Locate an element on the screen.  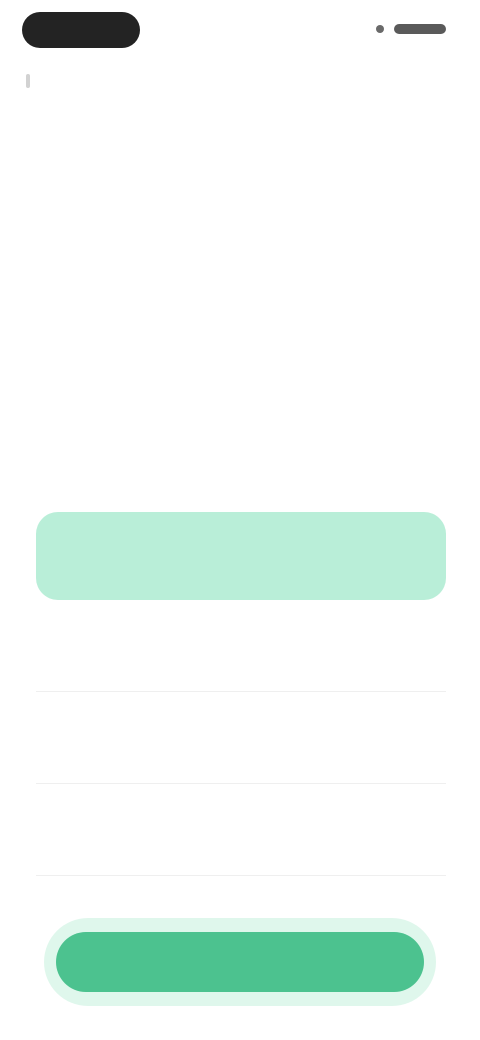
top-bar is located at coordinates (240, 32).